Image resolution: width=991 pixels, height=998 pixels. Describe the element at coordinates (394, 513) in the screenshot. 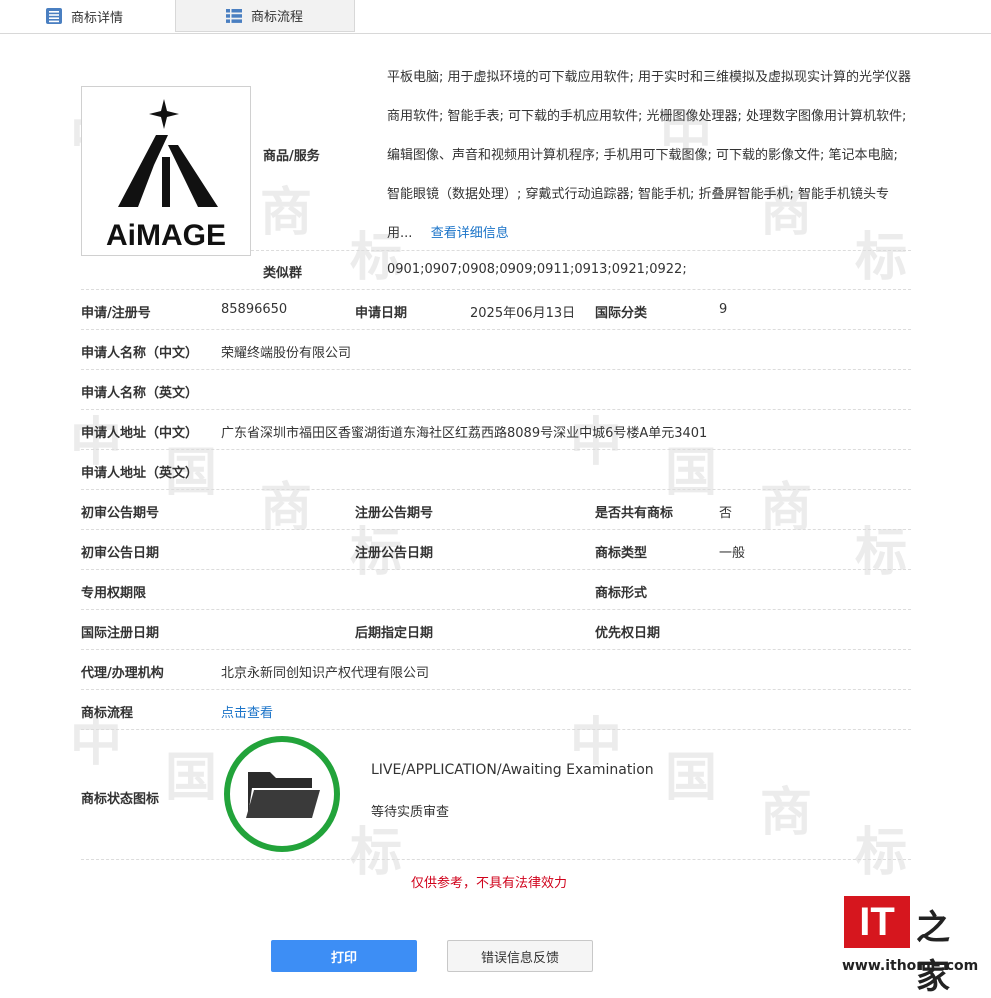

I see `reg-issue-label: 注册公告期号` at that location.